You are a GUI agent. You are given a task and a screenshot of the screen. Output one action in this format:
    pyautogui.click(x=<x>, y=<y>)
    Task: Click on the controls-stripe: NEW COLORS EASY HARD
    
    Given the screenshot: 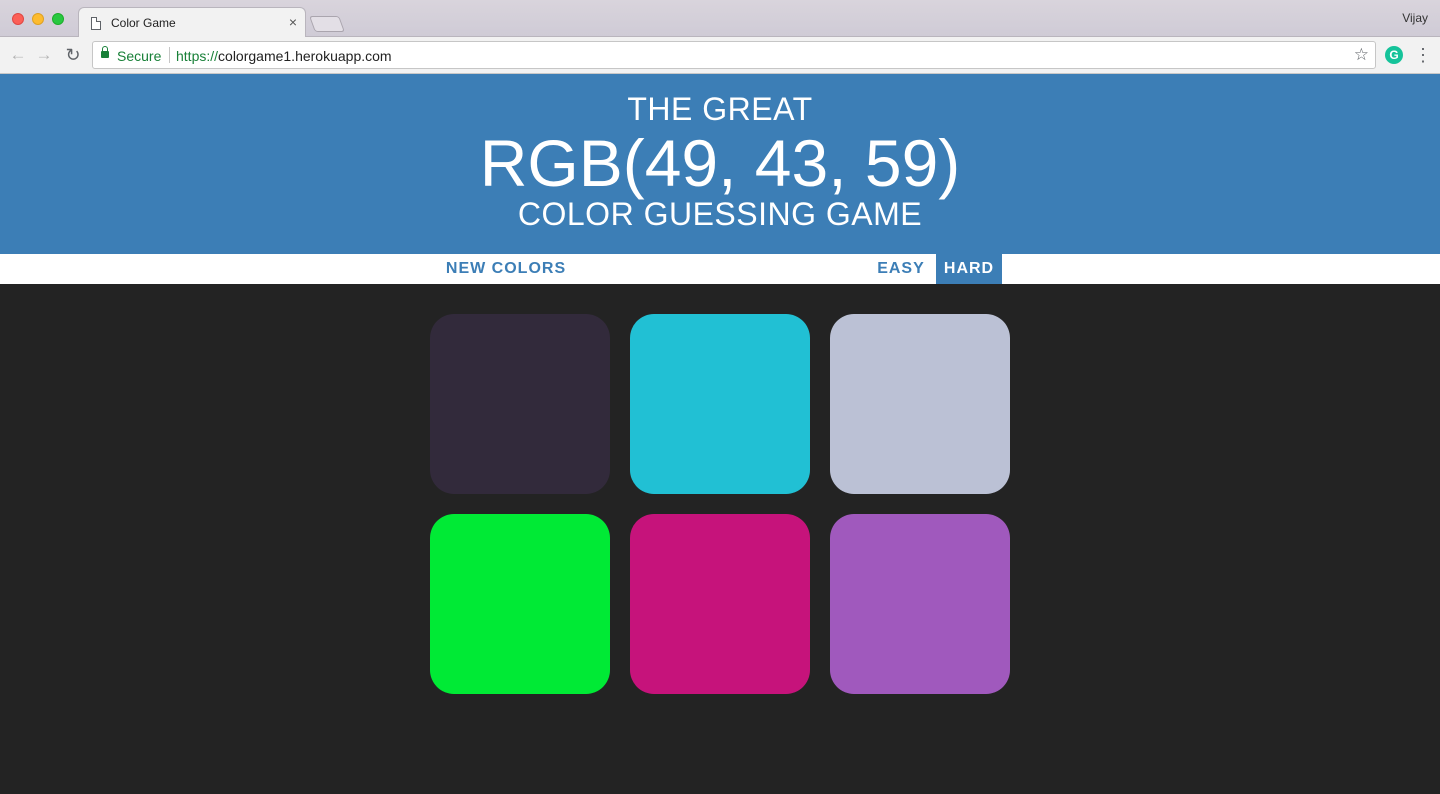 What is the action you would take?
    pyautogui.click(x=720, y=269)
    